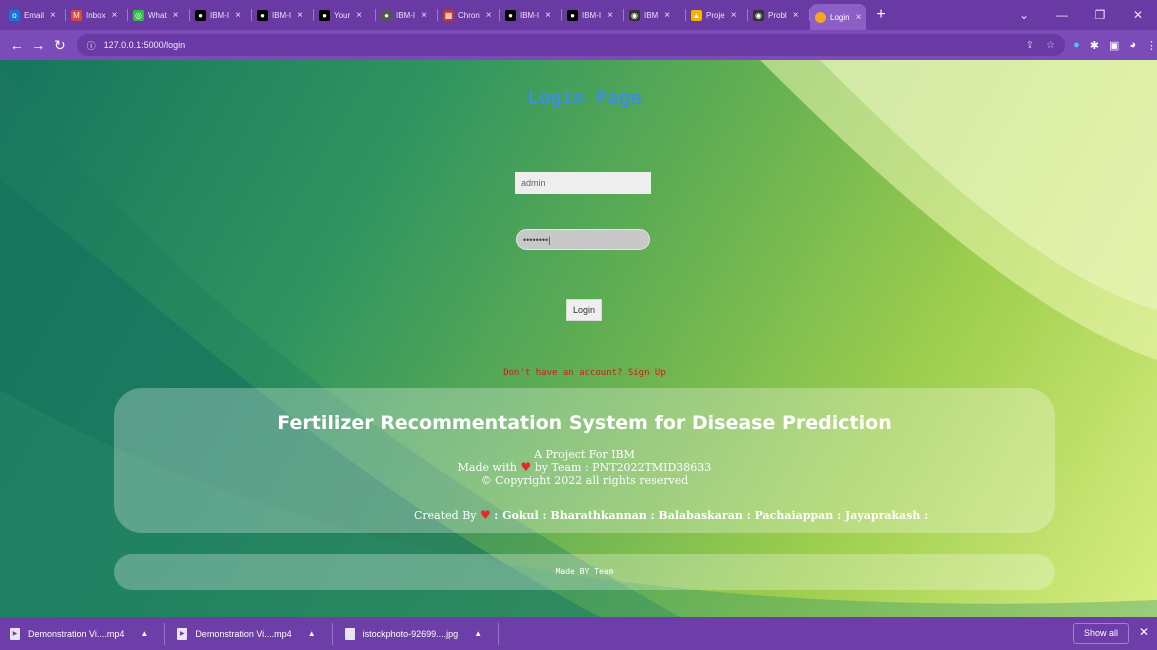  What do you see at coordinates (571, 45) in the screenshot?
I see `url-input: ⓘ 127.0.0.1:5000/login ⇪ ☆` at bounding box center [571, 45].